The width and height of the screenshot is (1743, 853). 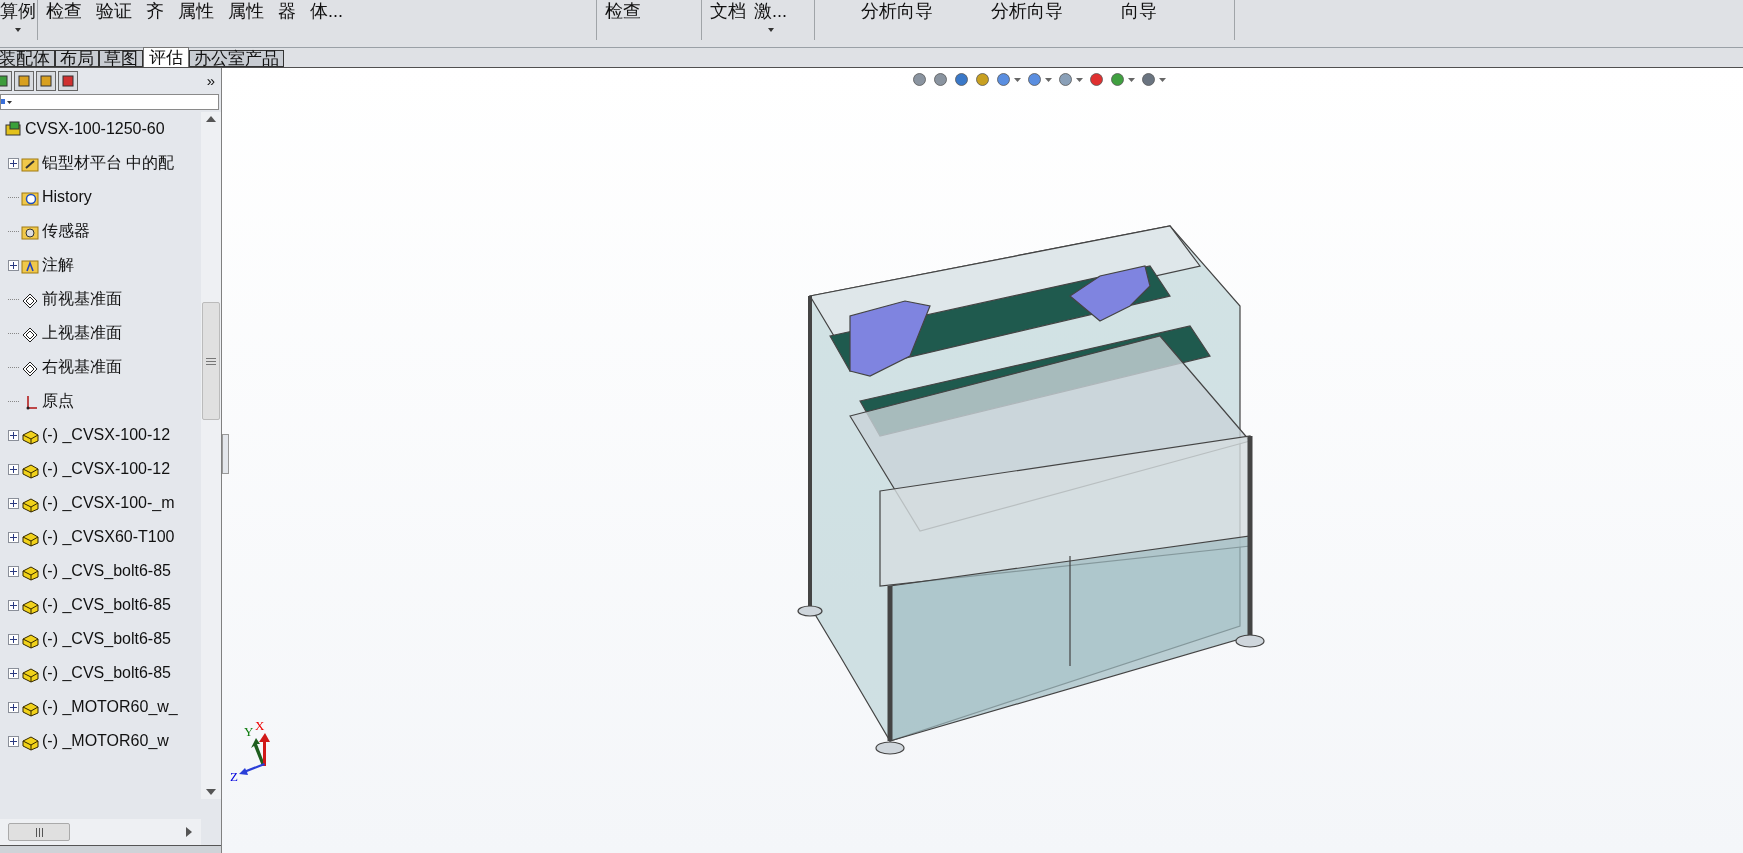 I want to click on filter-dropdown-icon, so click(x=7, y=102).